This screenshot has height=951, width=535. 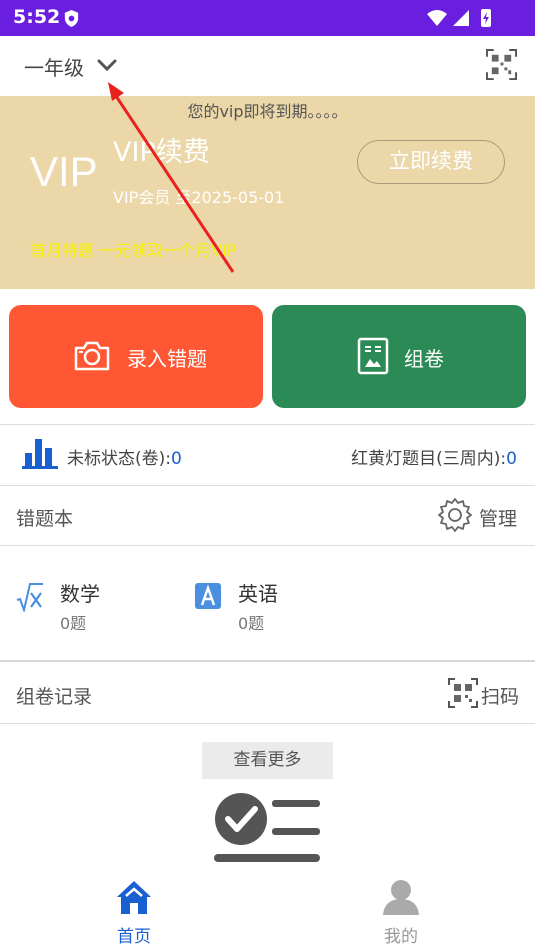 What do you see at coordinates (133, 249) in the screenshot?
I see `promo-text: 首月特惠 一元领取一个月VIP` at bounding box center [133, 249].